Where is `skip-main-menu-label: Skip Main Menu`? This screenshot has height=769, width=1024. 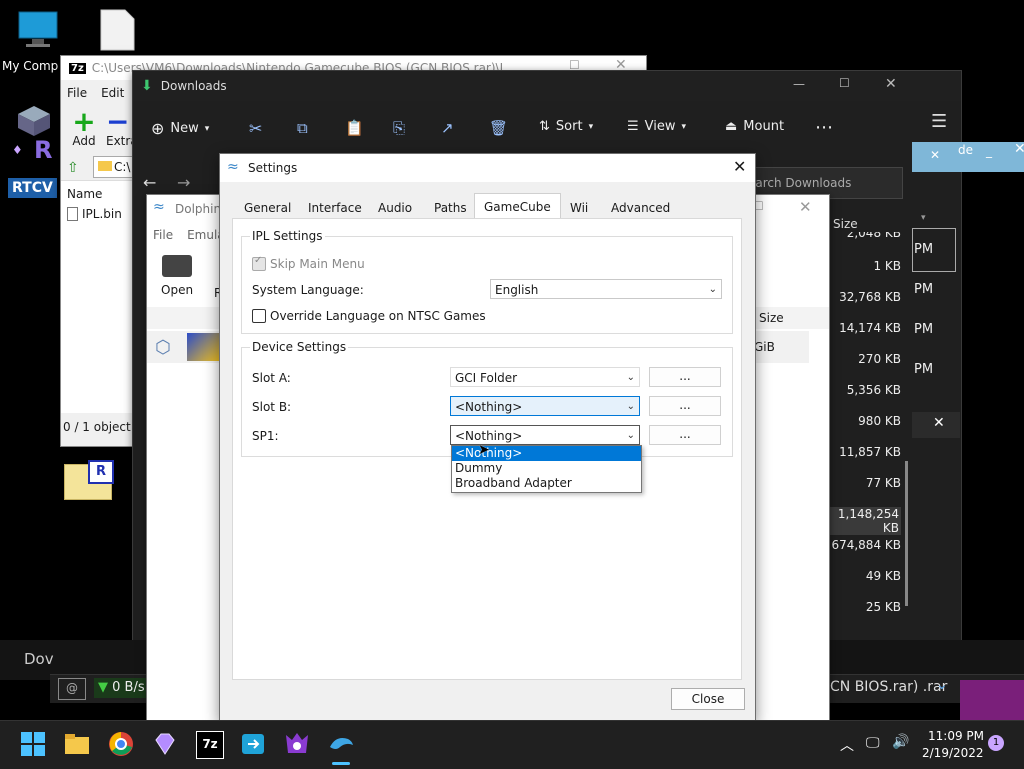
skip-main-menu-label: Skip Main Menu is located at coordinates (317, 264).